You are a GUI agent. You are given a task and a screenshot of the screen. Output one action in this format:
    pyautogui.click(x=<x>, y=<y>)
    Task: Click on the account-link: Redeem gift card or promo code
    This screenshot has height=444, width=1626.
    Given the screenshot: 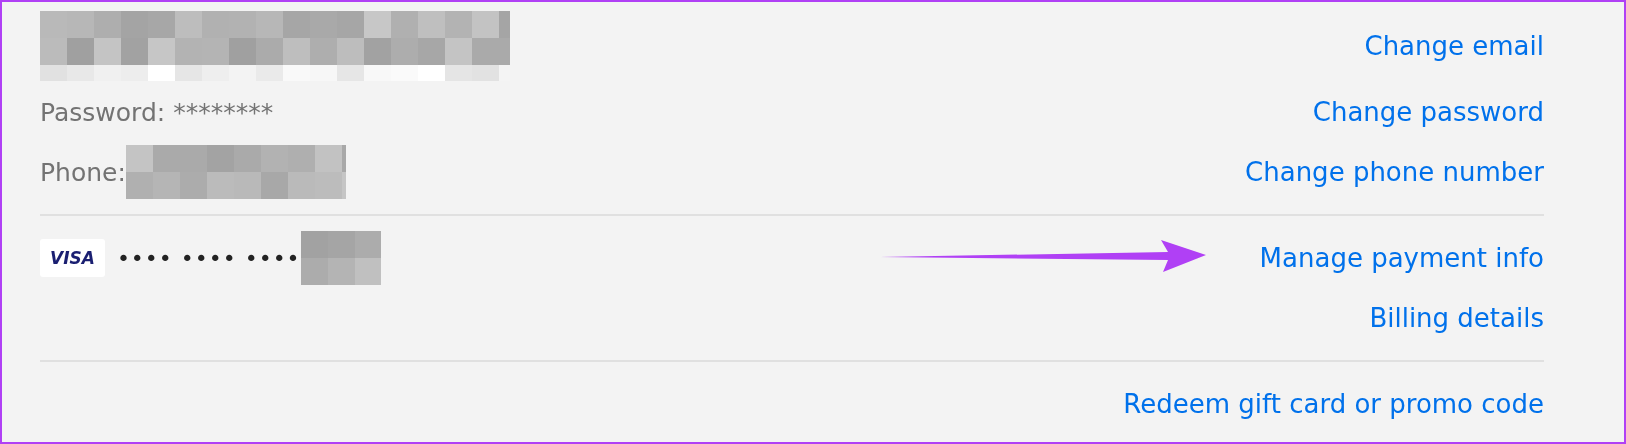 What is the action you would take?
    pyautogui.click(x=1333, y=404)
    